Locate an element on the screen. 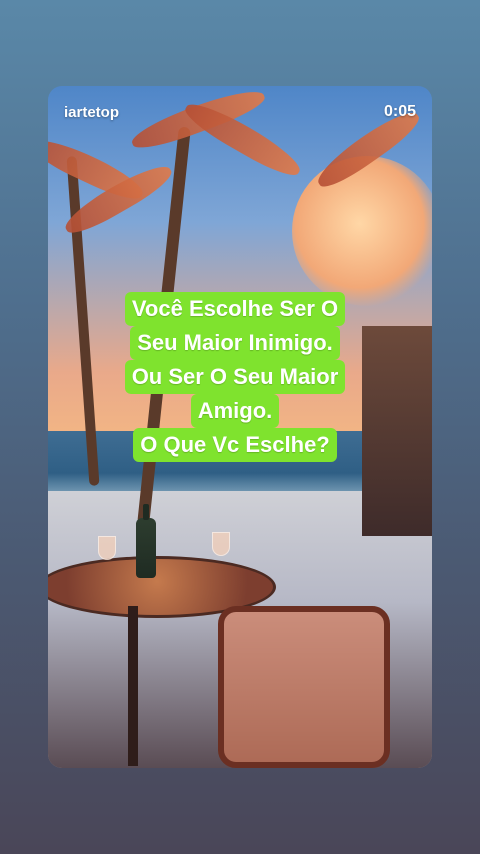 This screenshot has height=854, width=480. caption-line: Seu Maior Inimigo. is located at coordinates (235, 343).